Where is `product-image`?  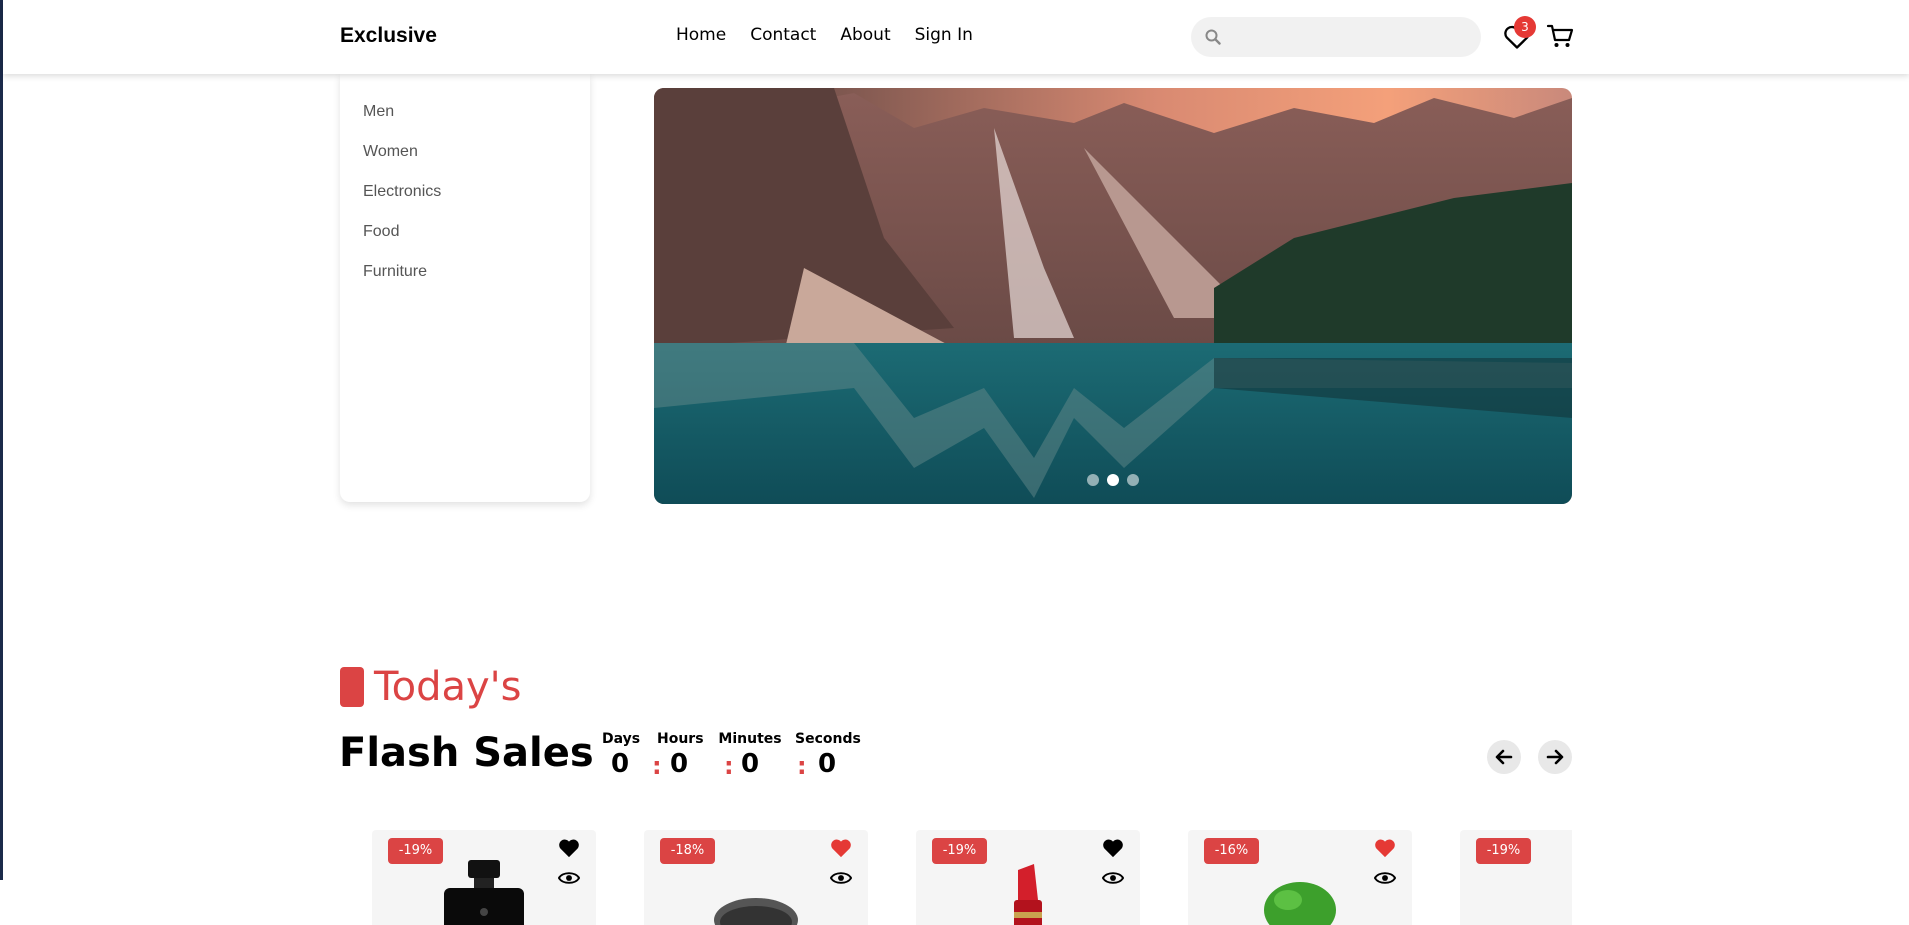 product-image is located at coordinates (756, 911).